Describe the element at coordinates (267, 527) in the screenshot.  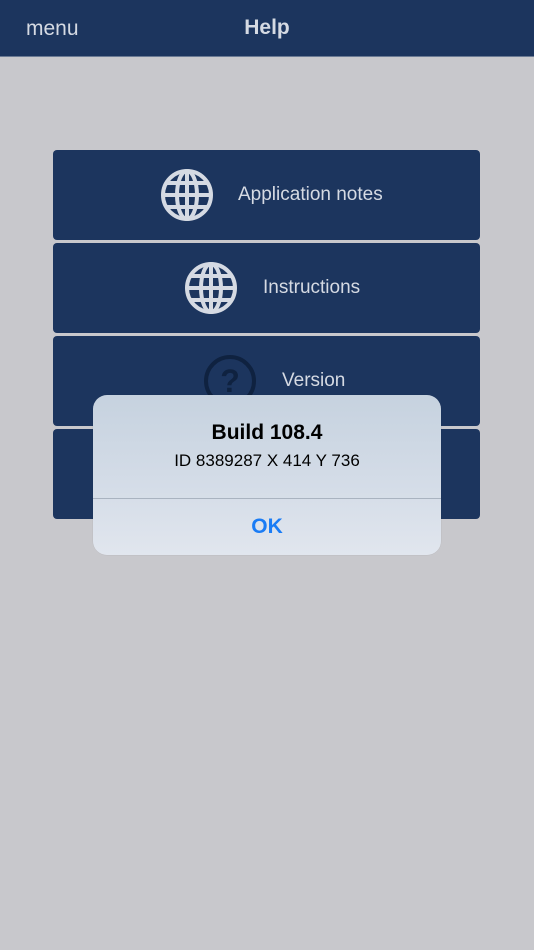
I see `ok-button: OK` at that location.